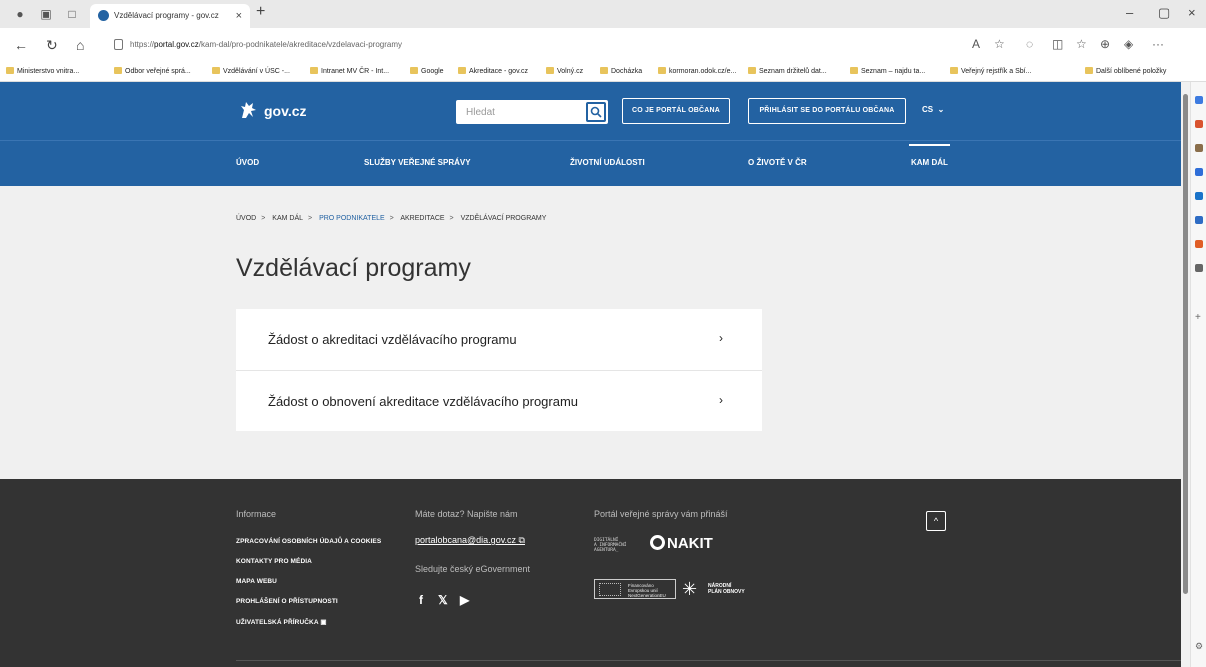 The width and height of the screenshot is (1206, 667). What do you see at coordinates (72, 14) in the screenshot?
I see `tab-actions-icon: □` at bounding box center [72, 14].